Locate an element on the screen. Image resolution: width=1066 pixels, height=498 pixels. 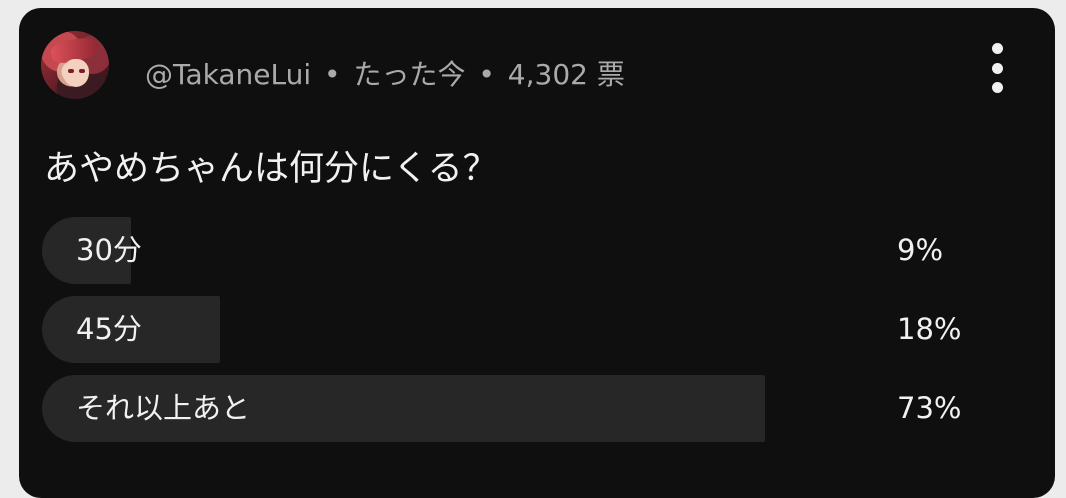
post-meta: @TakaneLui • たった今 • 4,302 票 is located at coordinates (385, 75).